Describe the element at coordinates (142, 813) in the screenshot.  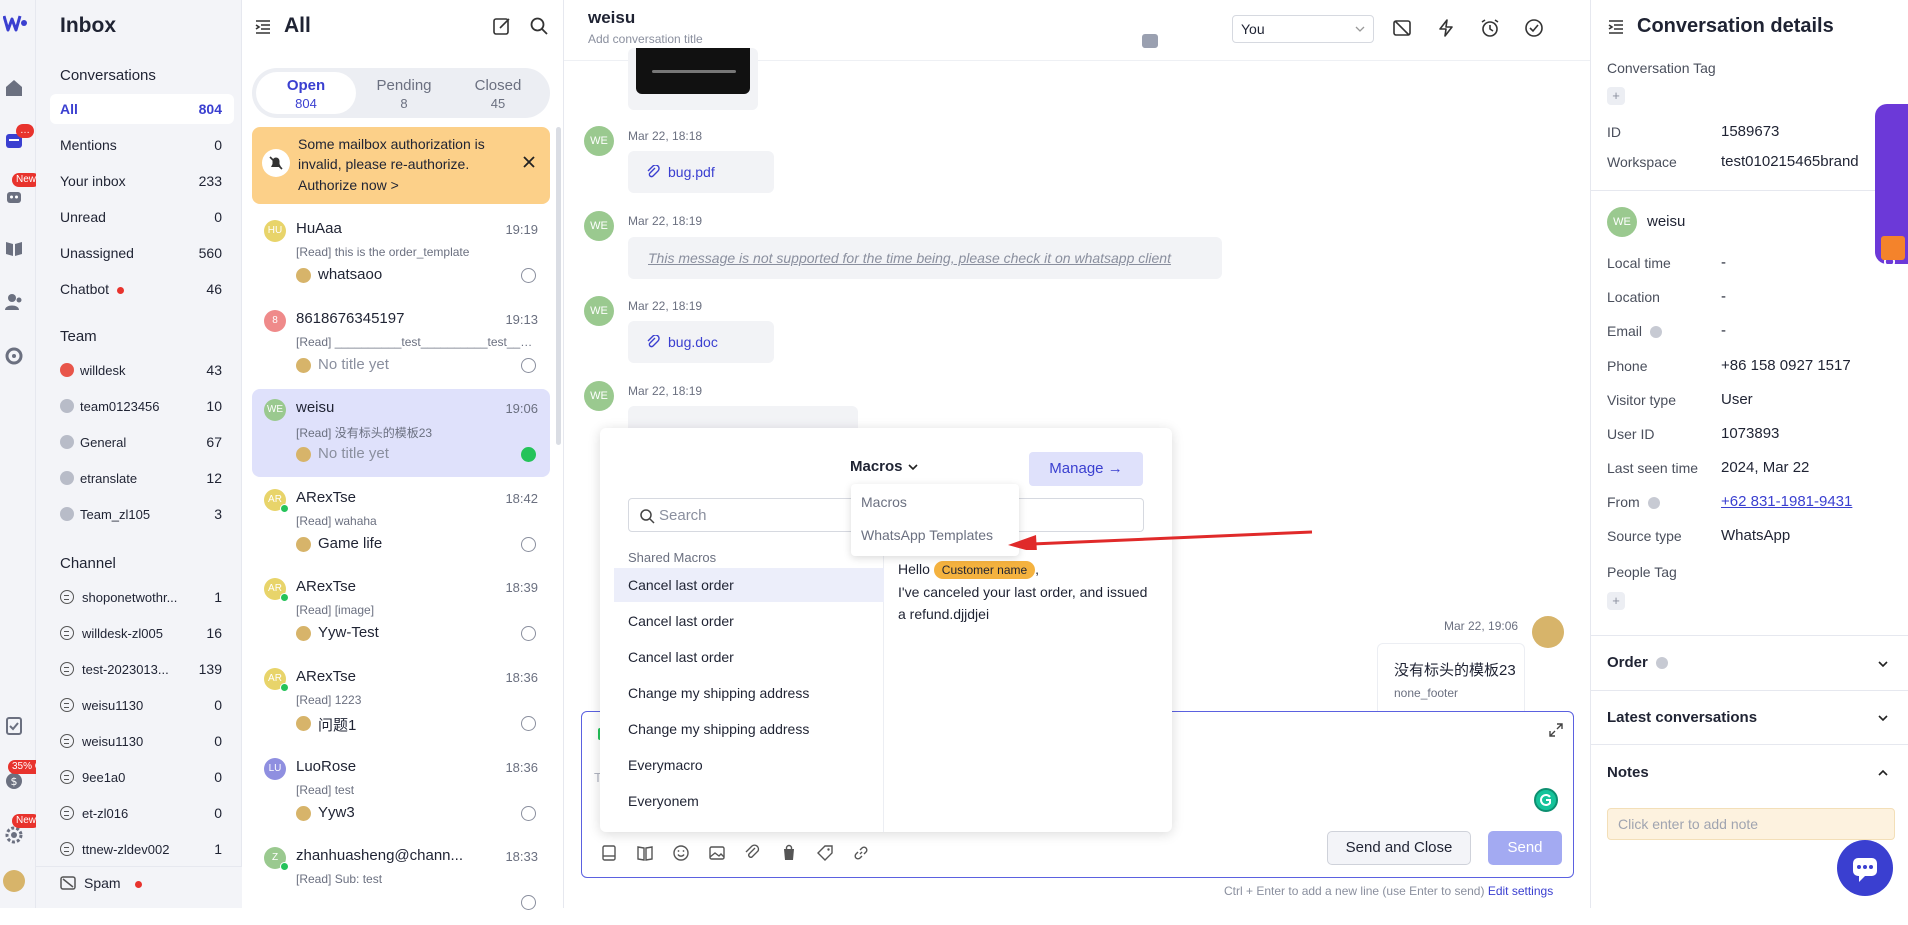
I see `sidebar-channel-item: et-zl016 0` at that location.